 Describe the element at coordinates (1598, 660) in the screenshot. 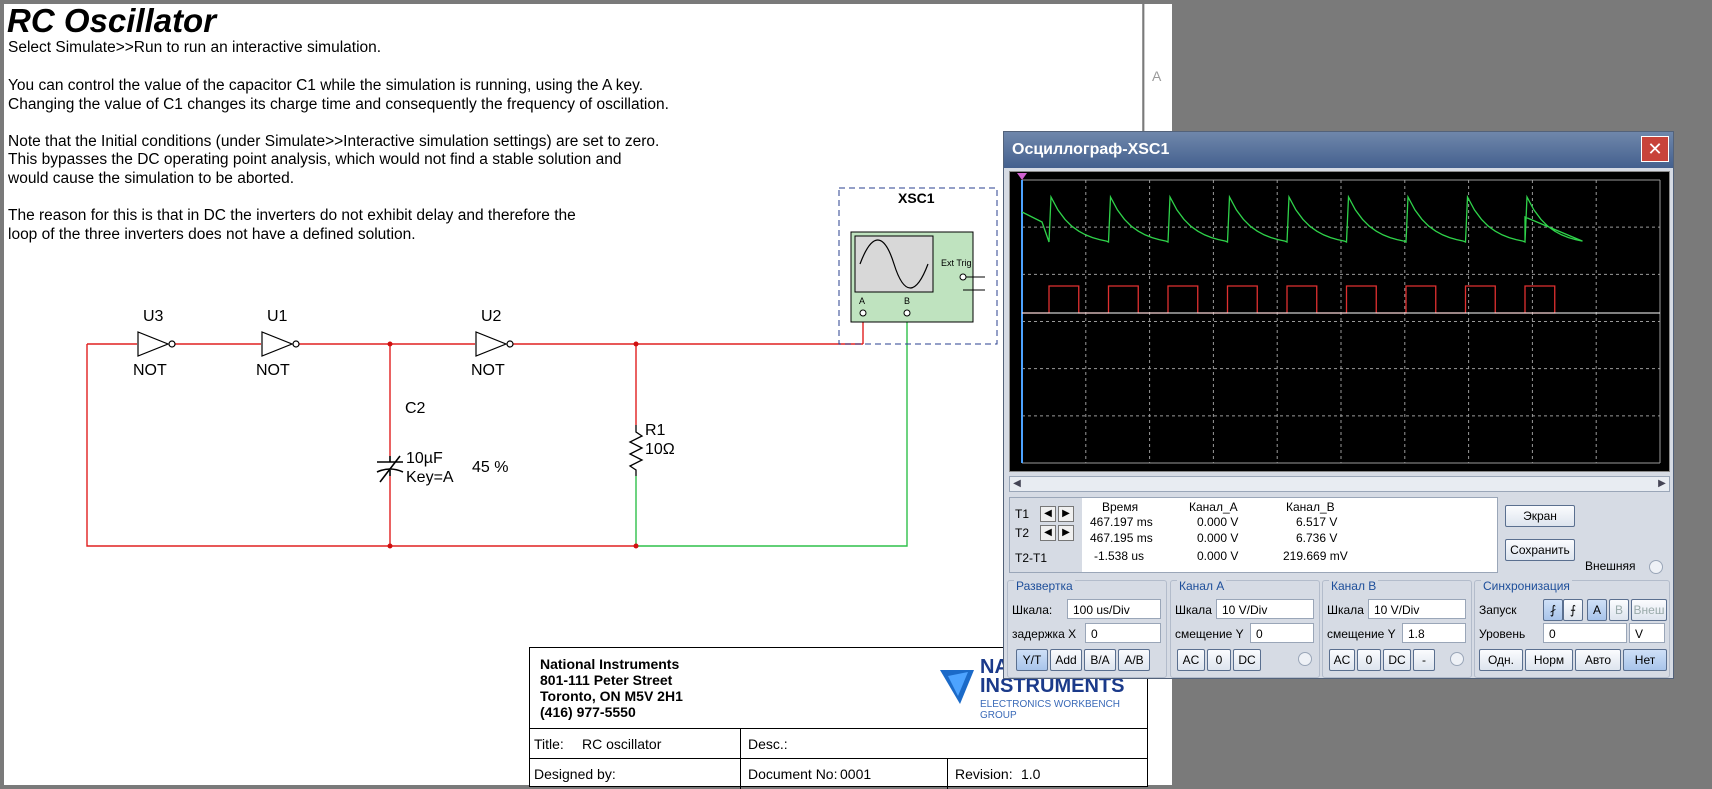

I see `trigger-auto-button: Авто` at that location.